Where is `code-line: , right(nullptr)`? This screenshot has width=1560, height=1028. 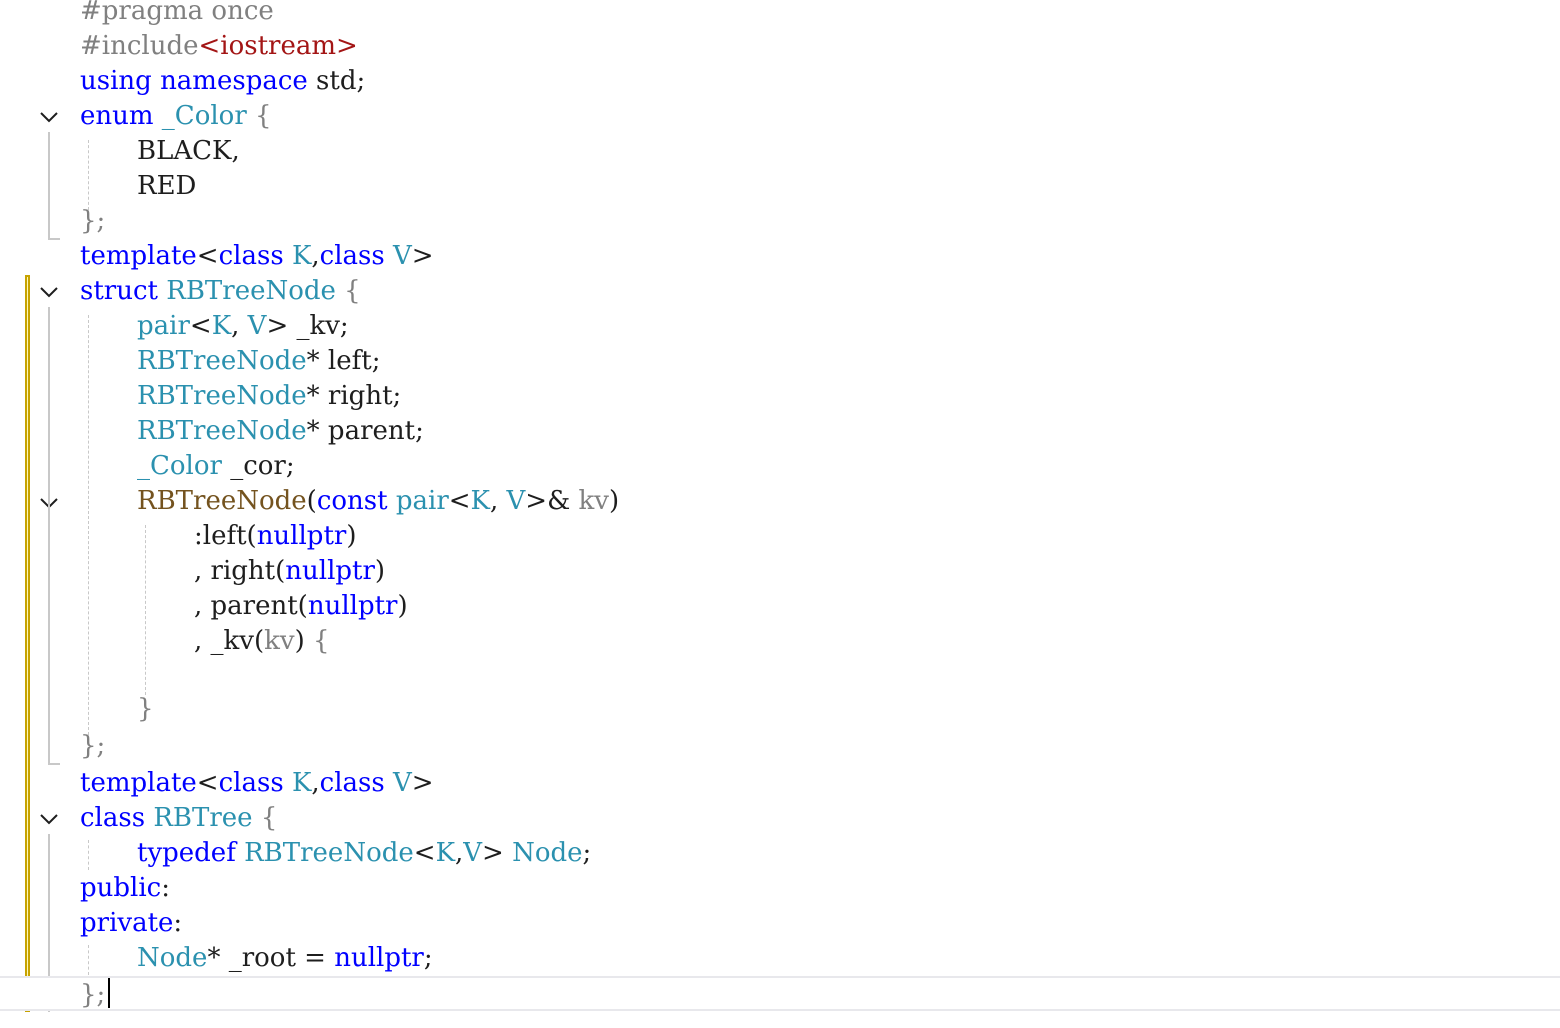
code-line: , right(nullptr) is located at coordinates (780, 571).